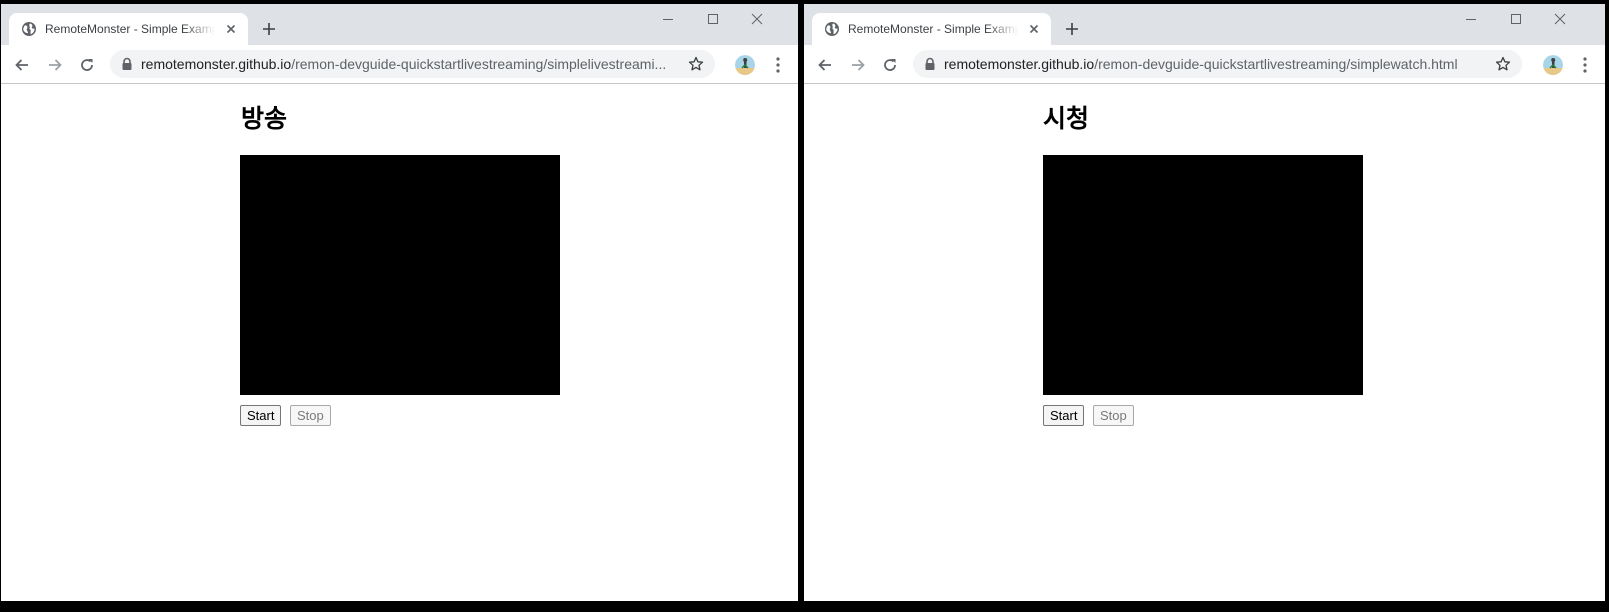 The image size is (1609, 612). I want to click on page-title: 시청, so click(1066, 118).